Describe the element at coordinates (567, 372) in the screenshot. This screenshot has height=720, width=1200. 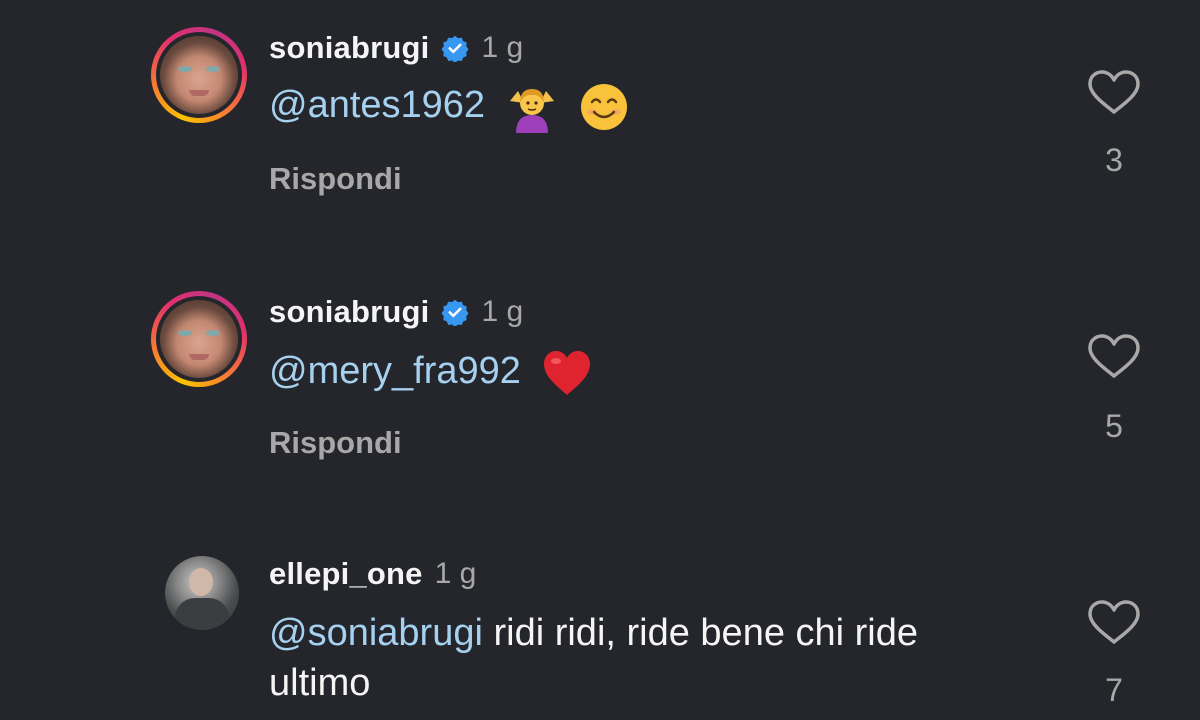
I see `red-heart-emoji` at that location.